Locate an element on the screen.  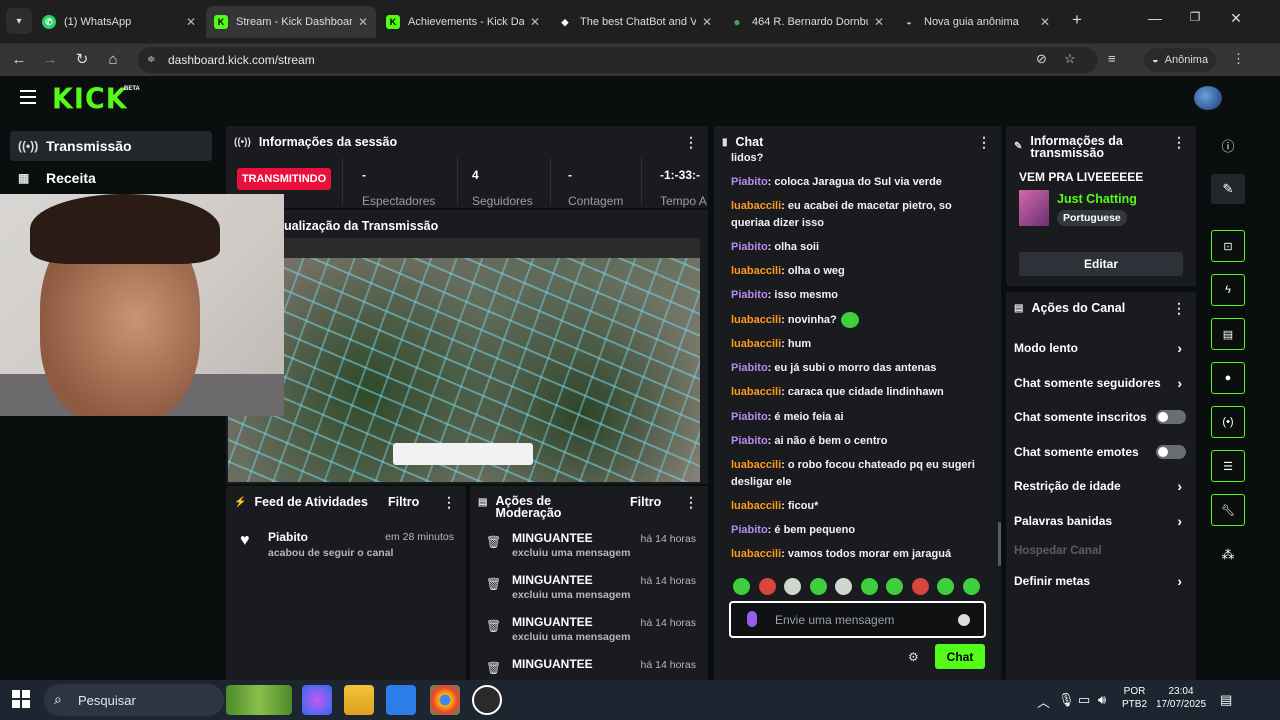
tab-maps: ● 464 R. Bernardo Dornbu ✕ is located at coordinates (807, 22).